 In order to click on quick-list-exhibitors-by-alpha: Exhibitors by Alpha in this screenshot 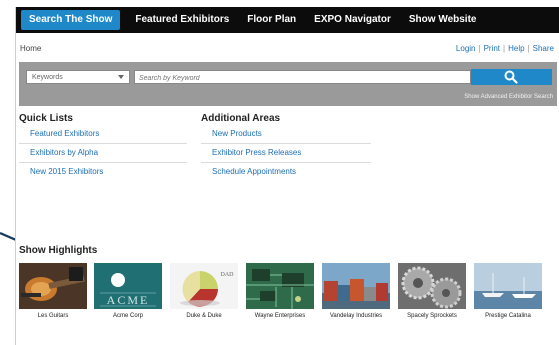, I will do `click(103, 153)`.